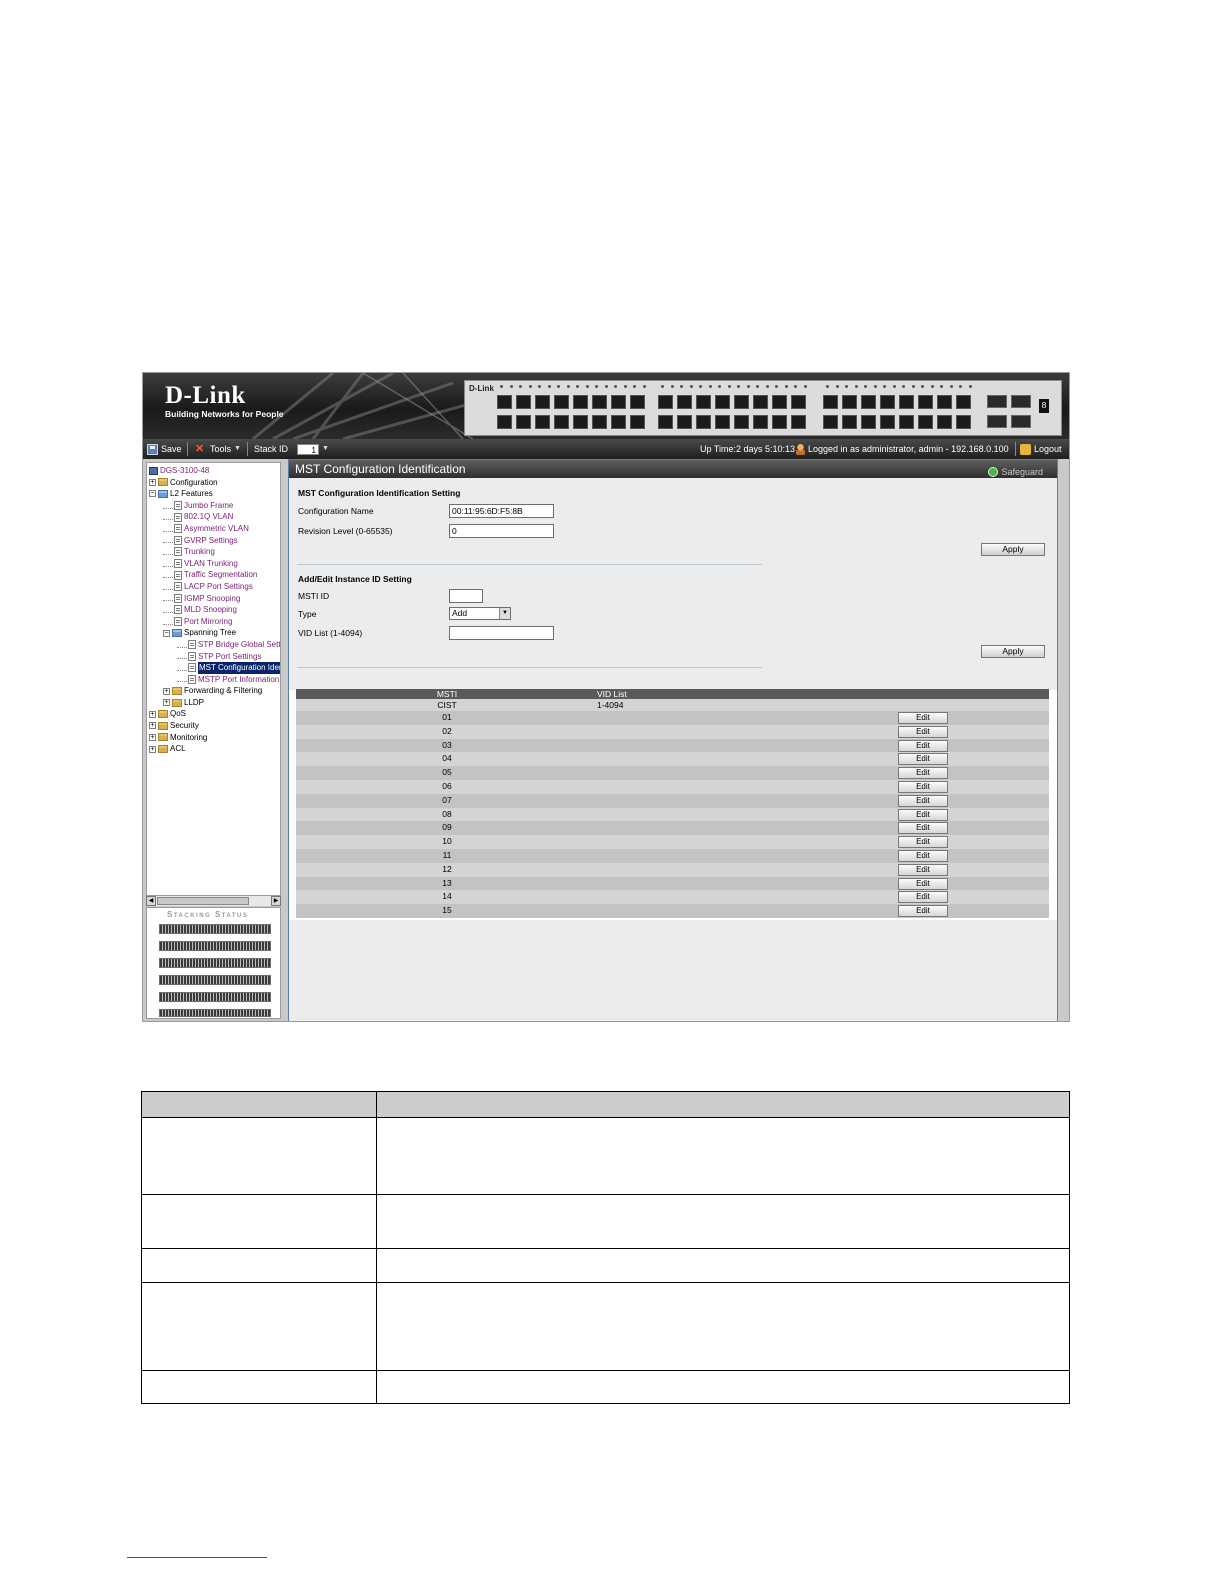  I want to click on tree-item-lldp: + LLDP, so click(214, 703).